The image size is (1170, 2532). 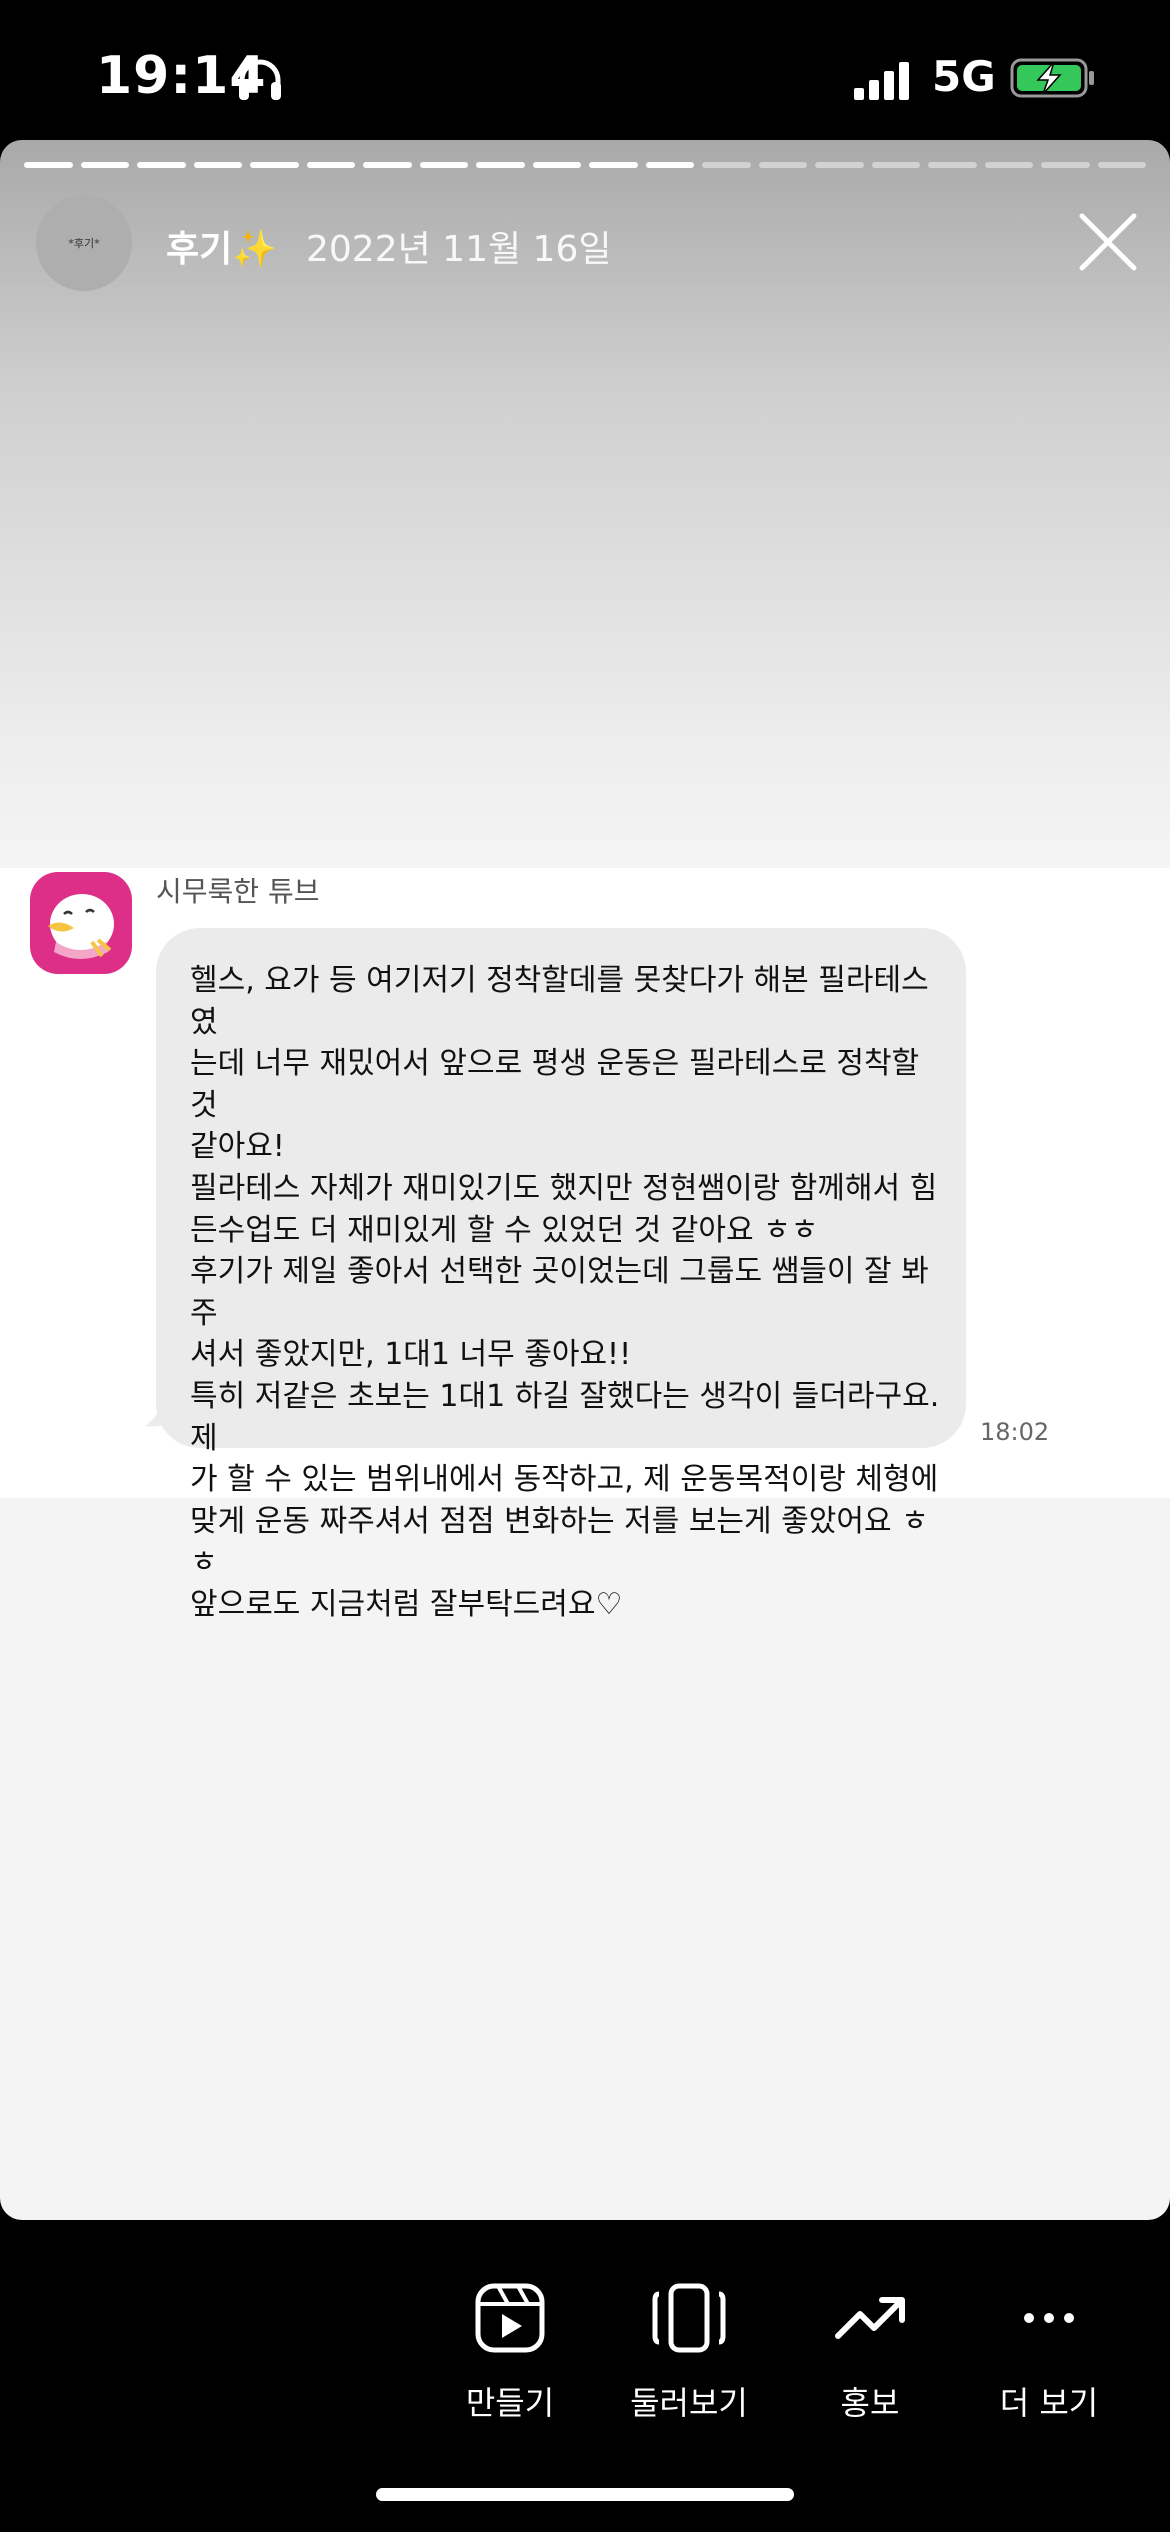 I want to click on reels-icon, so click(x=510, y=2318).